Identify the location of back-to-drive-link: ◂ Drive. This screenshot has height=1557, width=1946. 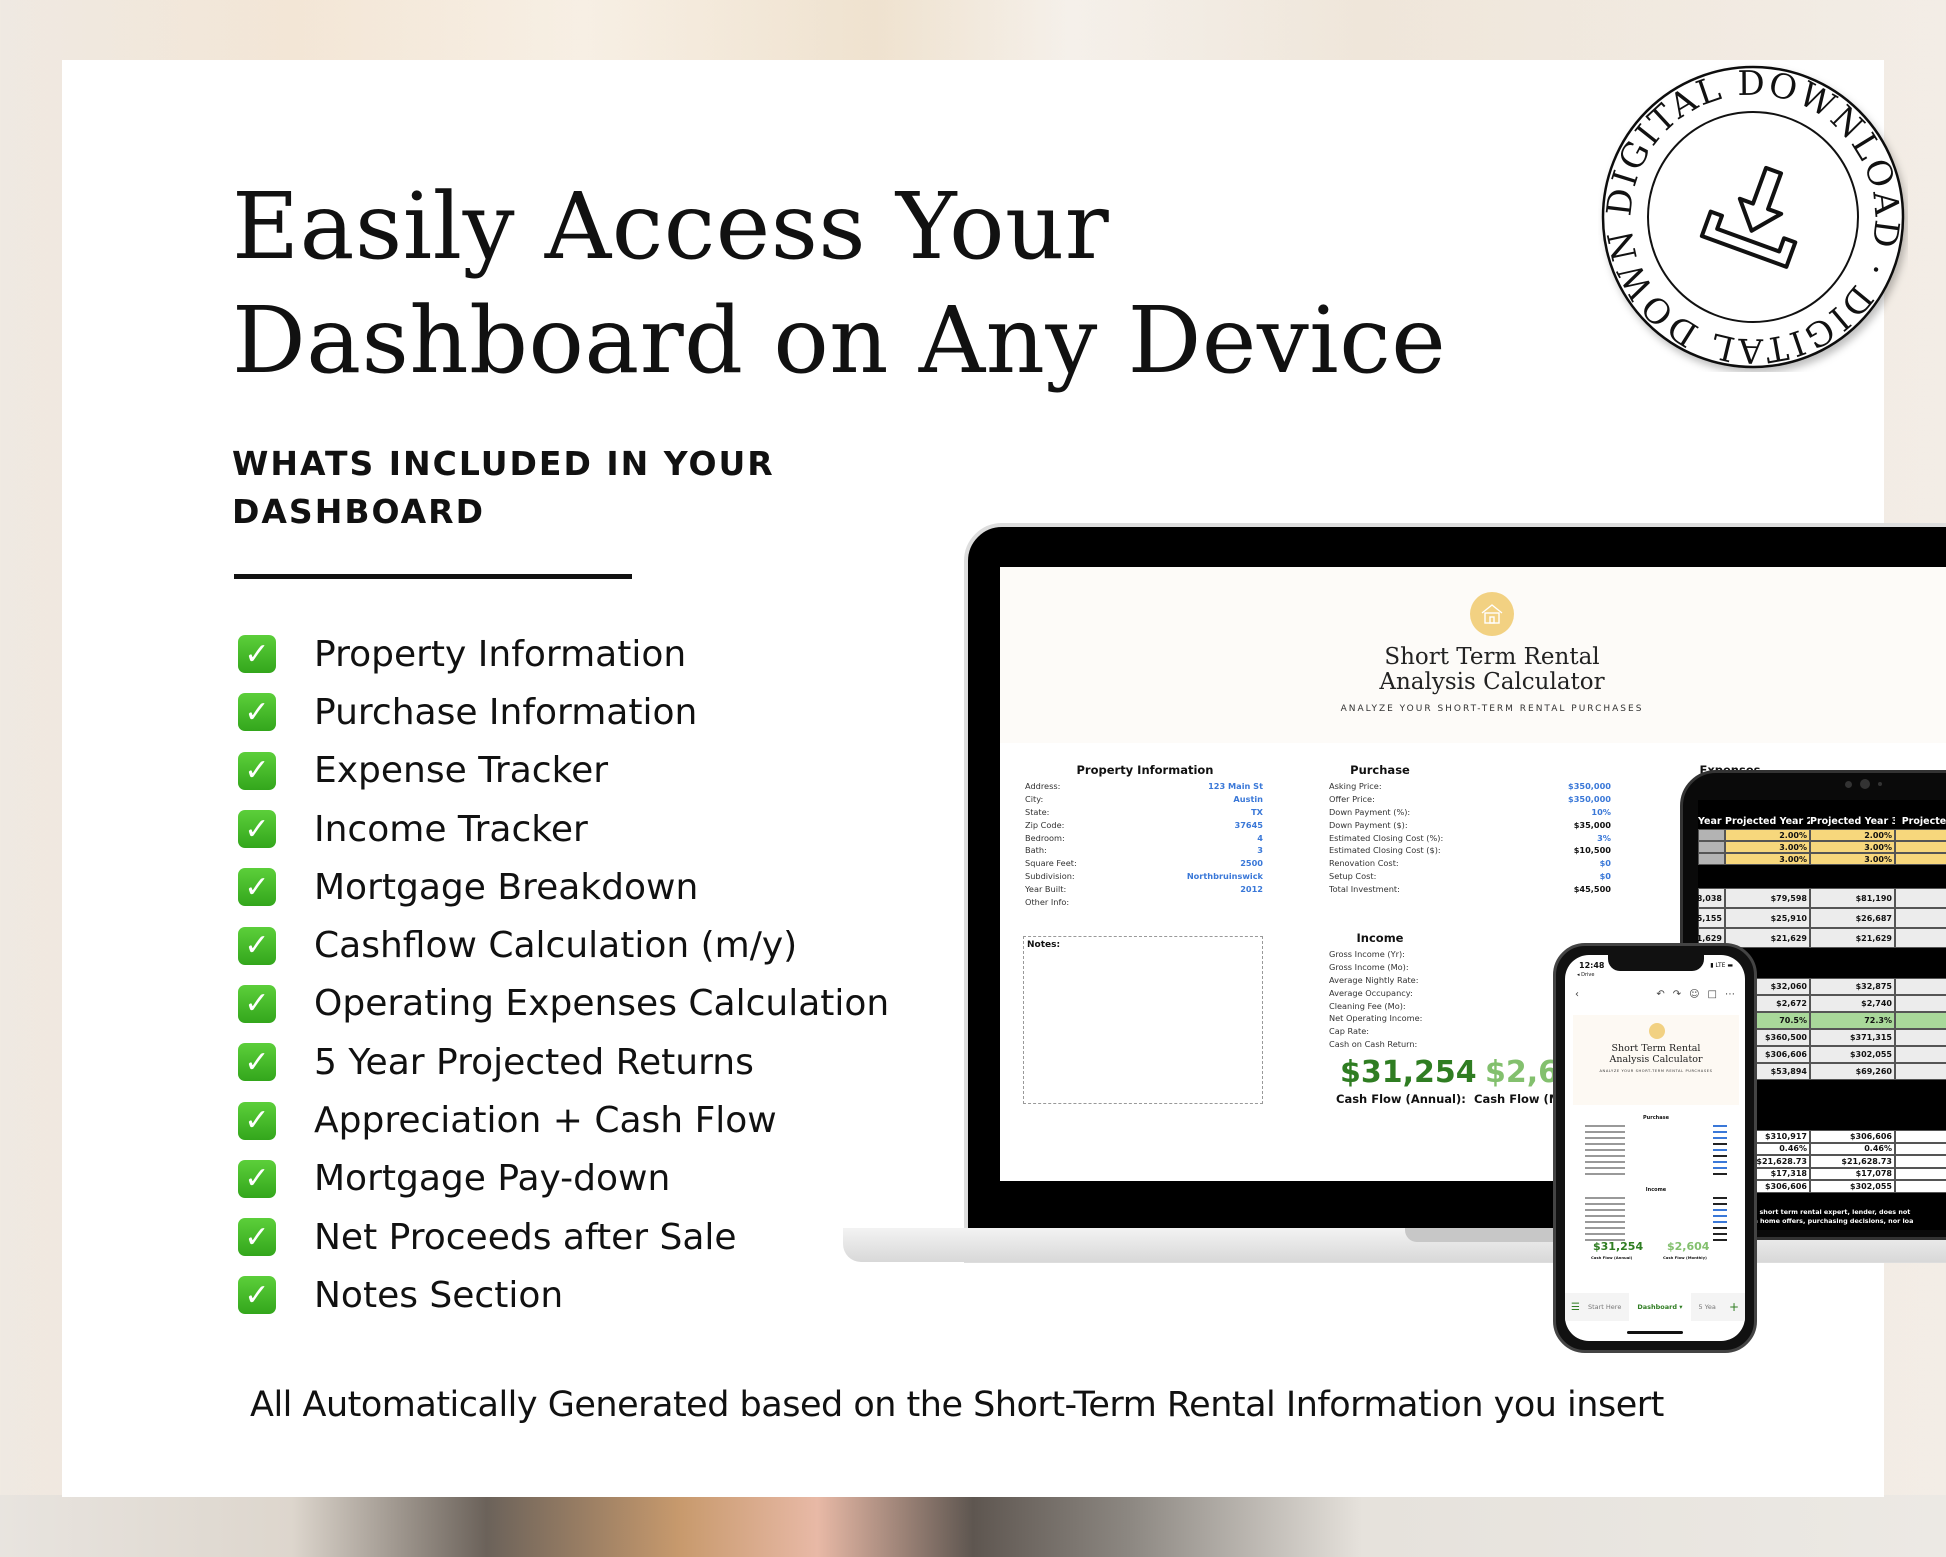
(1585, 975).